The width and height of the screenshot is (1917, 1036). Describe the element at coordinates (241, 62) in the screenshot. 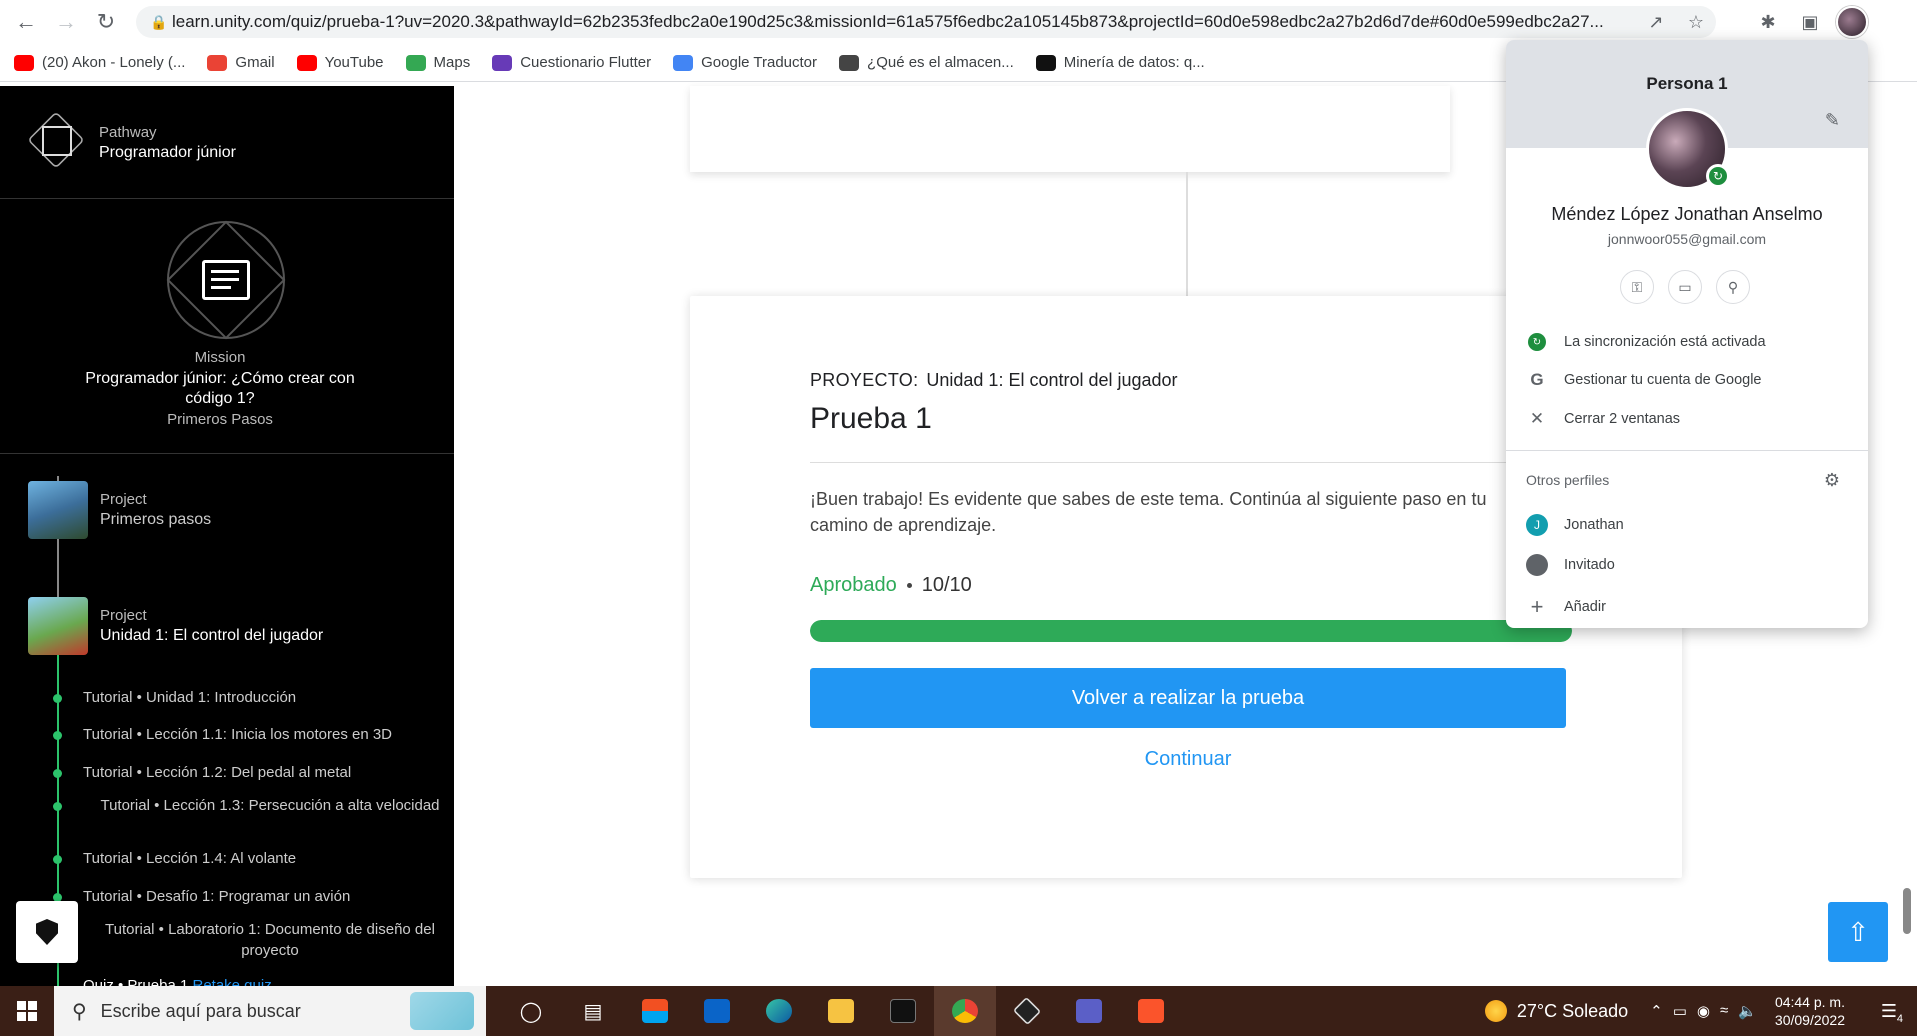

I see `bookmark-item: Gmail` at that location.